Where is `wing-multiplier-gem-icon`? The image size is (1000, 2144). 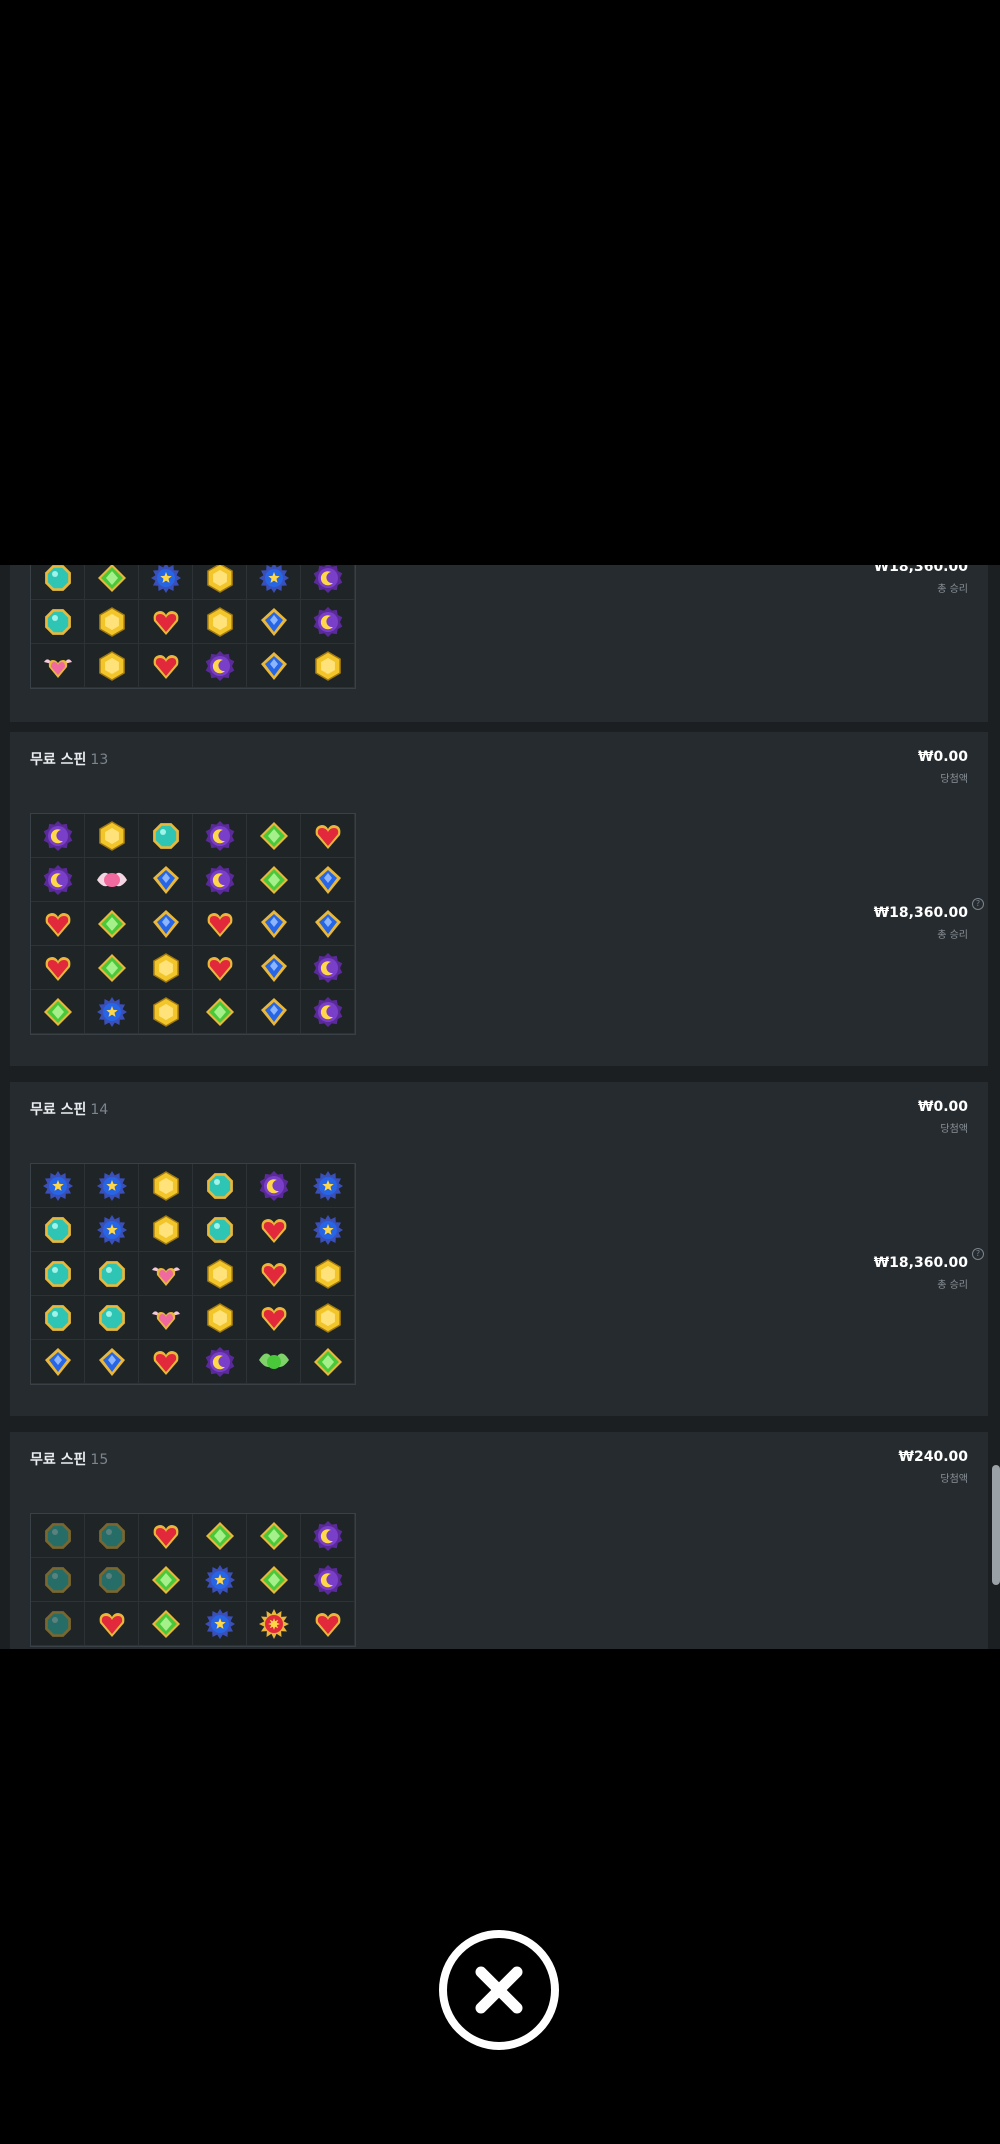
wing-multiplier-gem-icon is located at coordinates (111, 879).